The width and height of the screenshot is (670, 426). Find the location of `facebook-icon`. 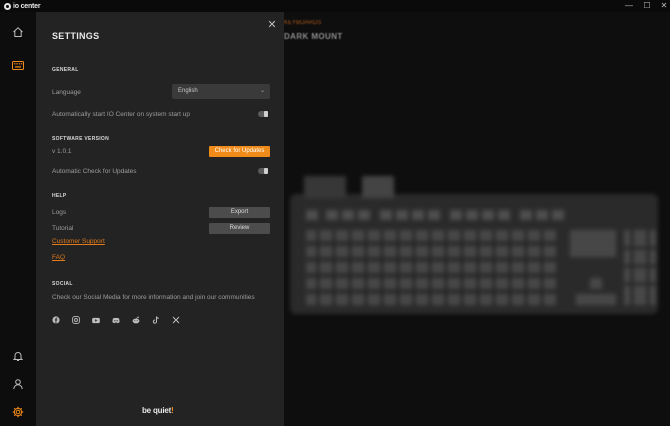

facebook-icon is located at coordinates (56, 320).